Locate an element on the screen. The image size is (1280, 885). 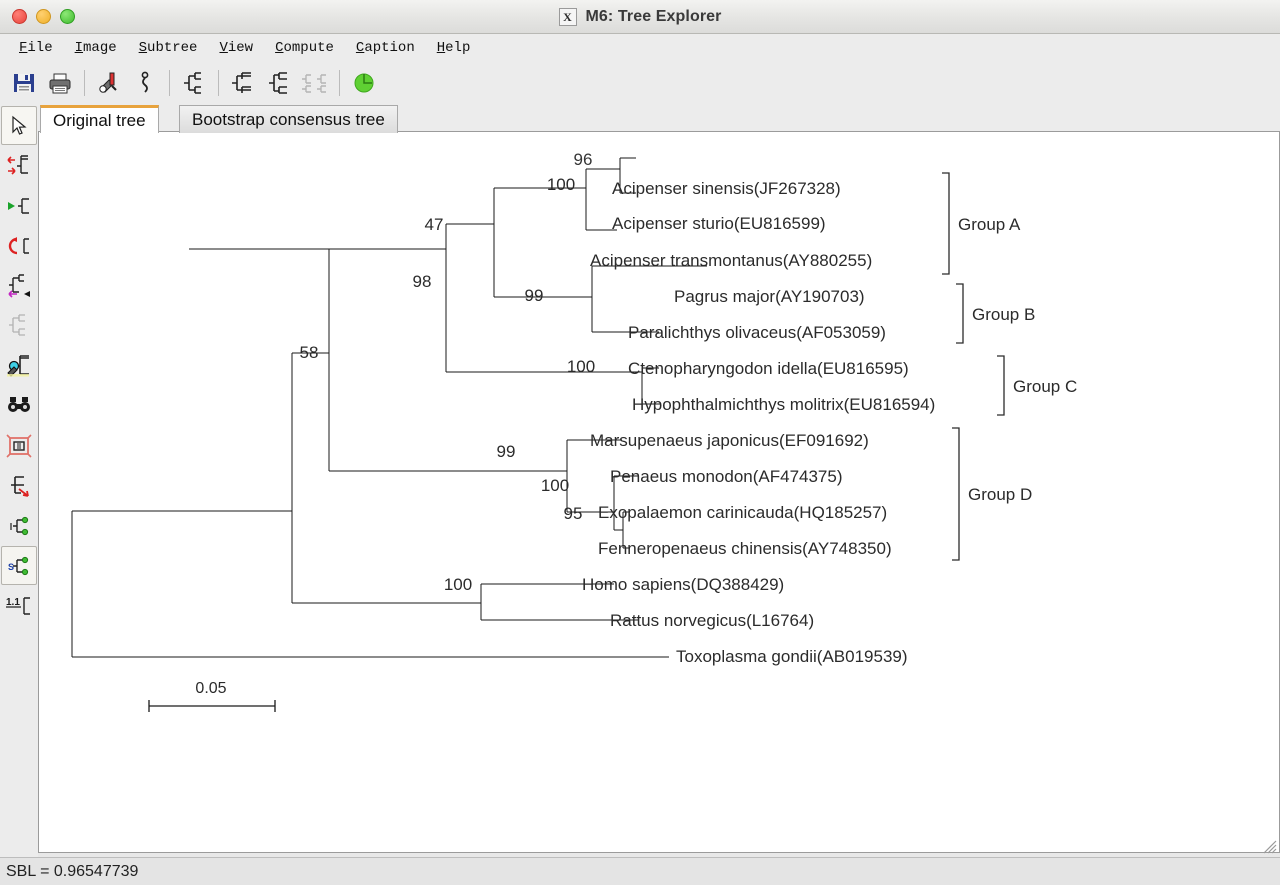
select-region-tool is located at coordinates (19, 445).